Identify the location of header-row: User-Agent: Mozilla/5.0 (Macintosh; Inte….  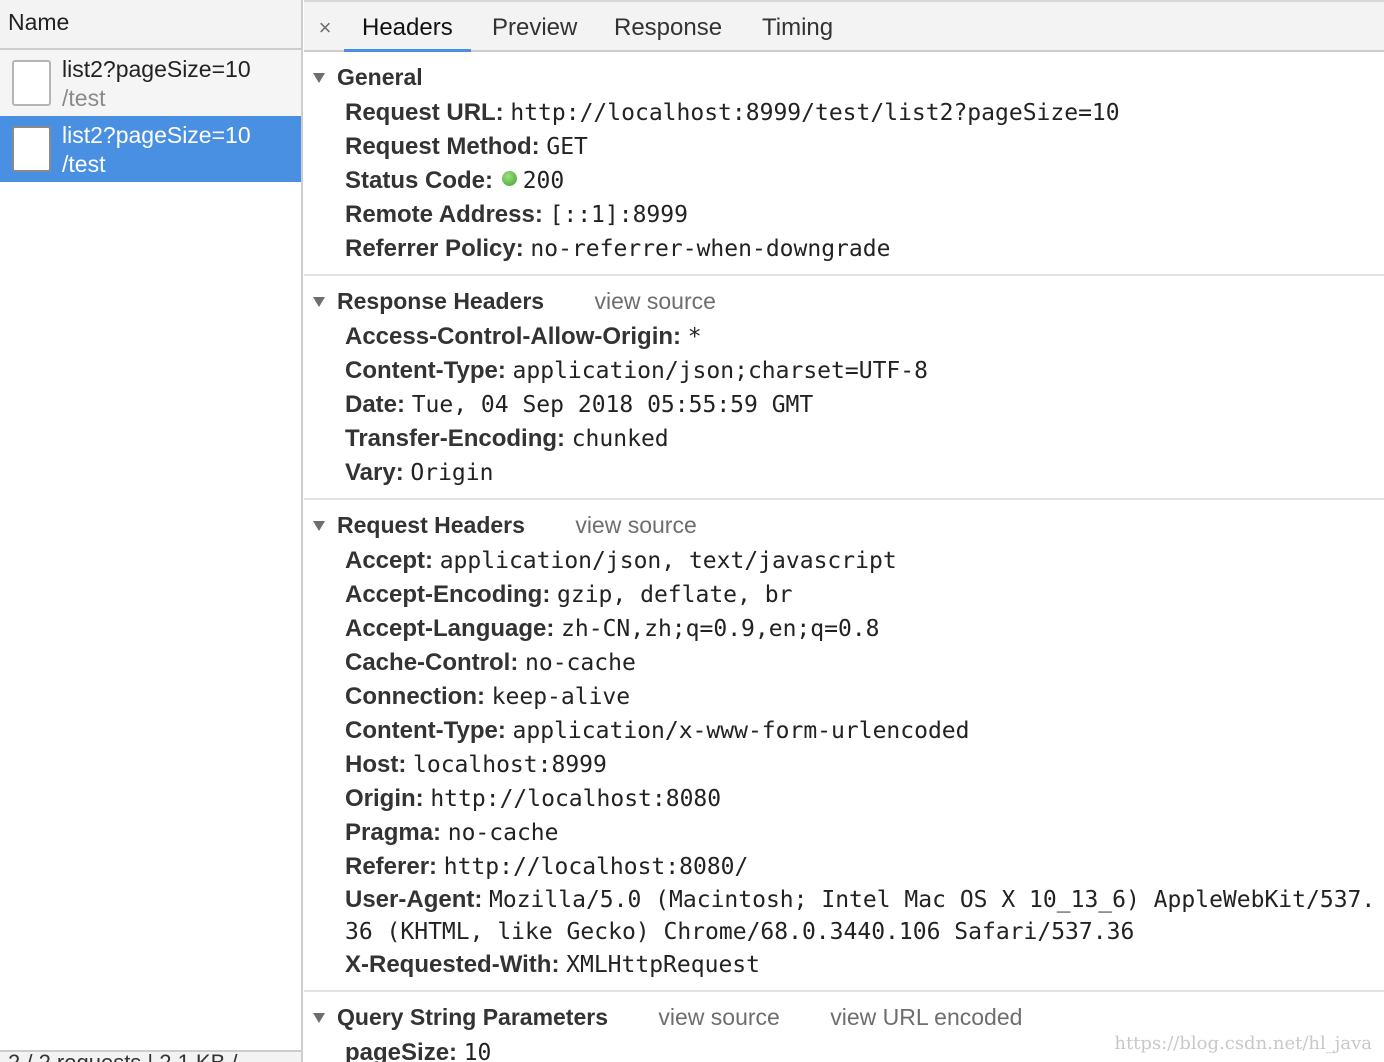
(864, 916).